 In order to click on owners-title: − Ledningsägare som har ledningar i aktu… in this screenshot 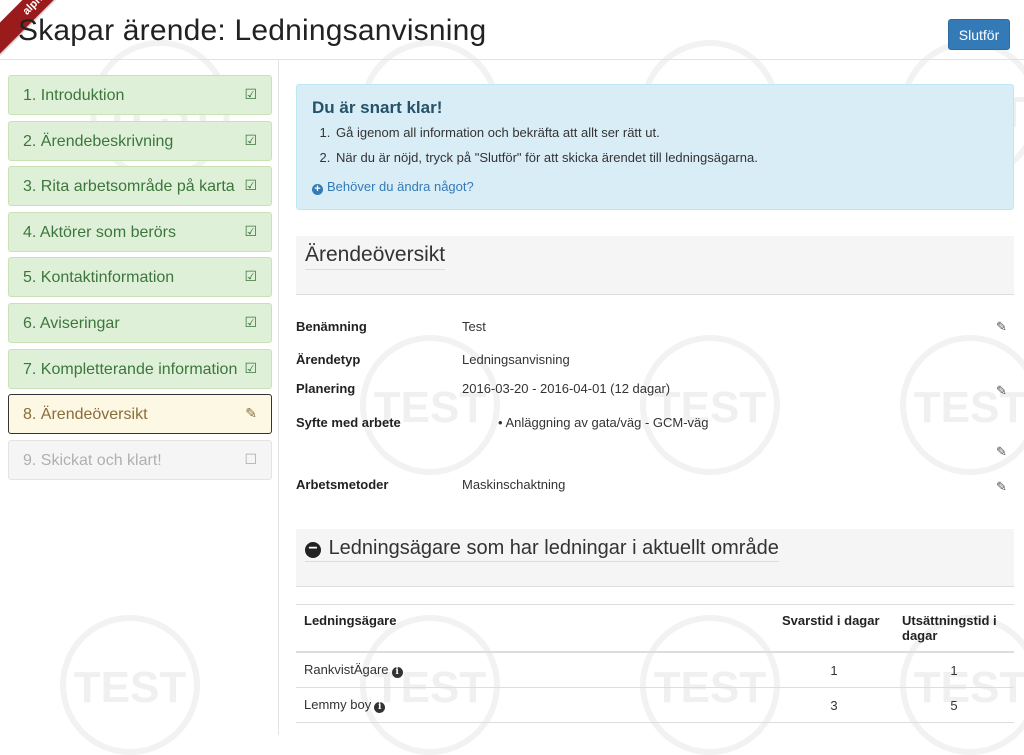, I will do `click(542, 549)`.